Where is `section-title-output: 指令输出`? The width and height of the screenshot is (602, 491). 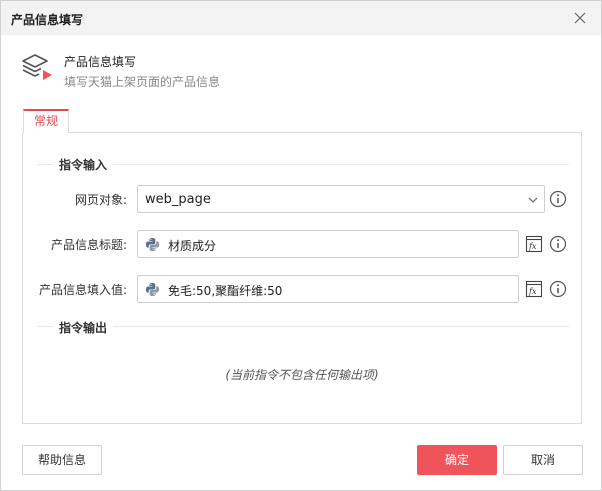
section-title-output: 指令输出 is located at coordinates (83, 327).